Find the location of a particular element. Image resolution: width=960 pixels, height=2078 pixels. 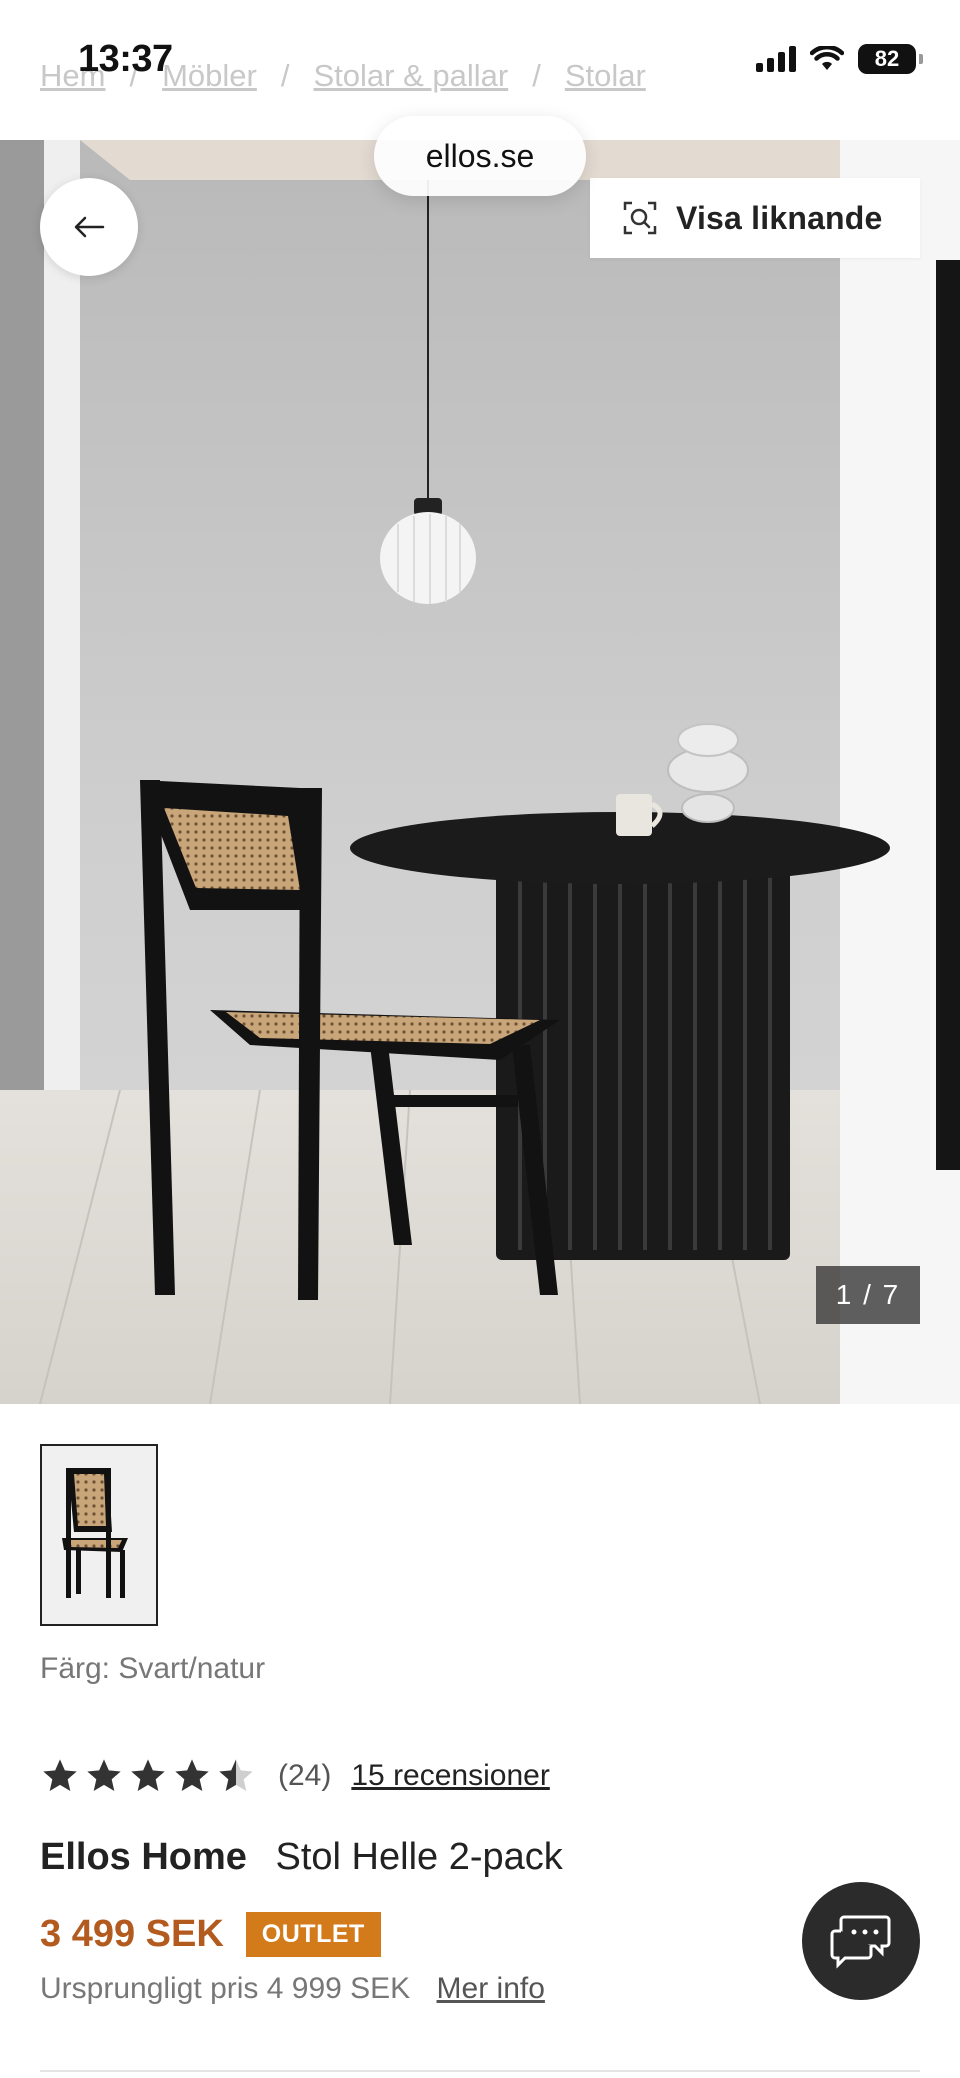

thumbnail-photo is located at coordinates (99, 1535).